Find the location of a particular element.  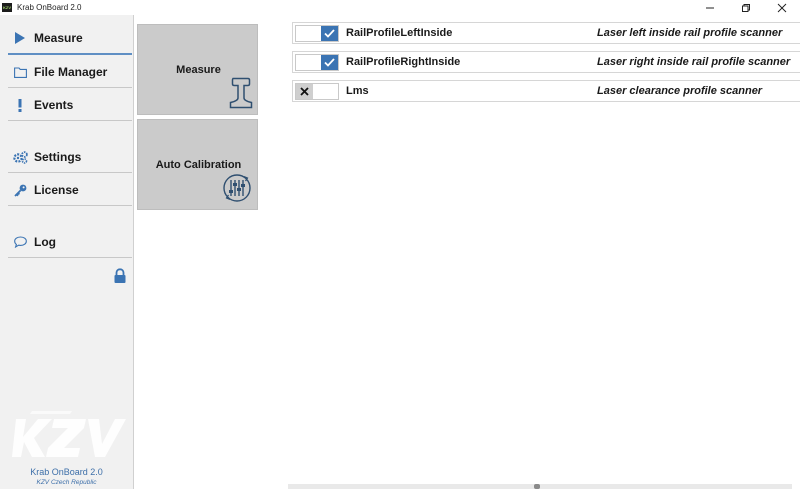

close-icon is located at coordinates (782, 7).